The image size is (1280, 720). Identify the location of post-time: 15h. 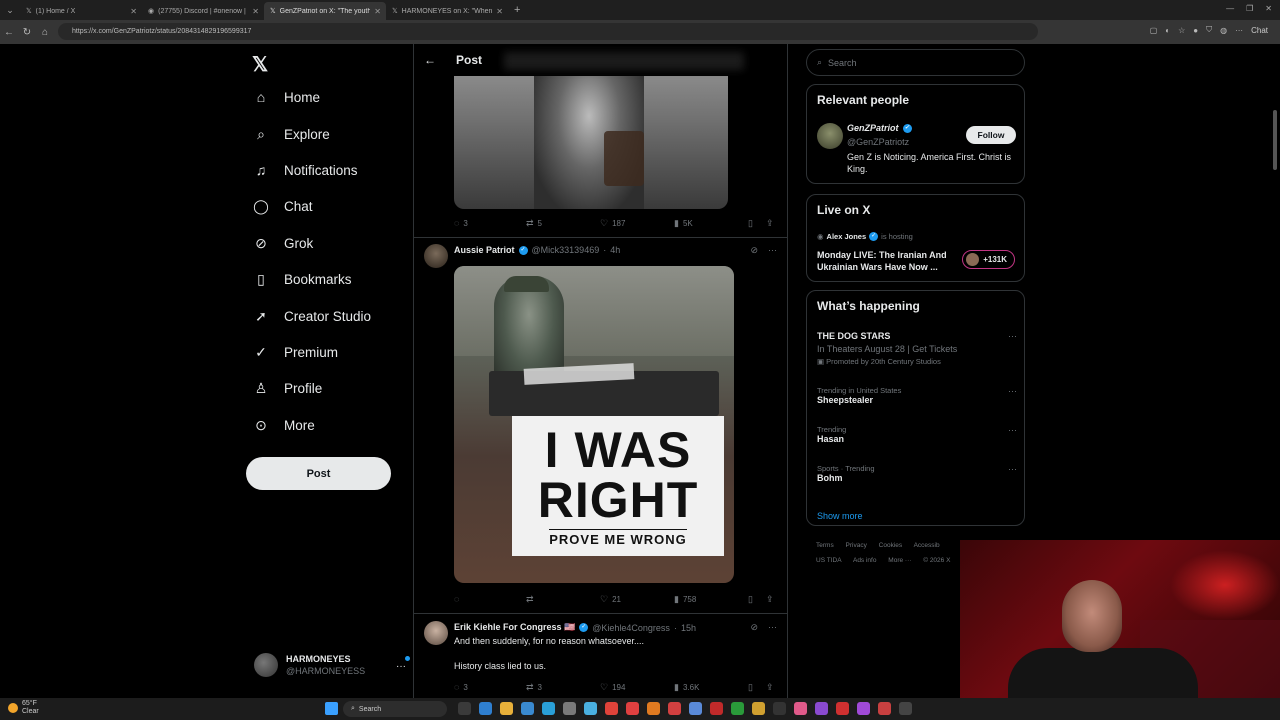
(688, 628).